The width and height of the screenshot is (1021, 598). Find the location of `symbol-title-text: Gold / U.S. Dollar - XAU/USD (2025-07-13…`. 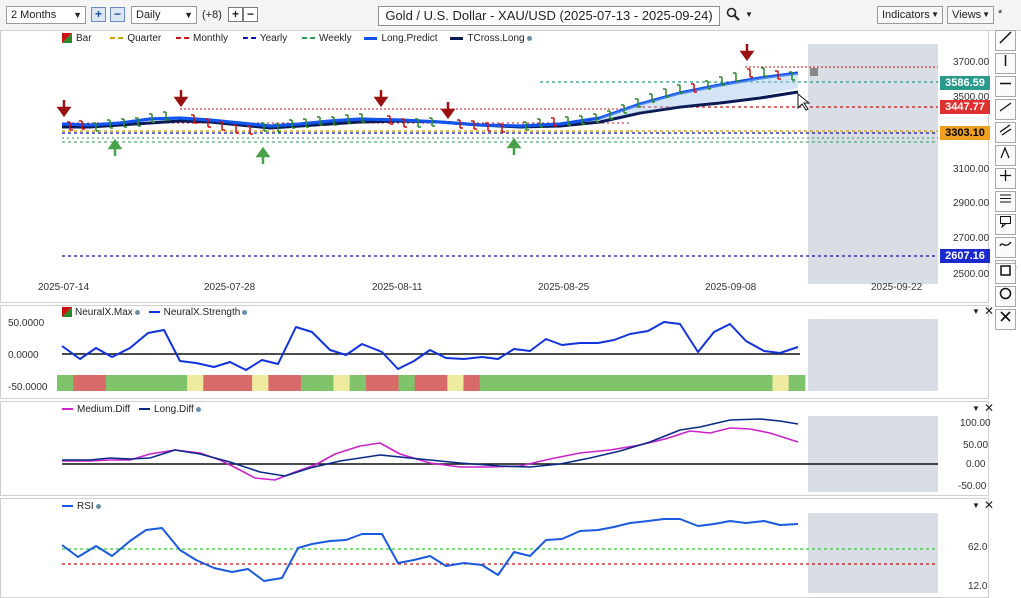

symbol-title-text: Gold / U.S. Dollar - XAU/USD (2025-07-13… is located at coordinates (549, 15).